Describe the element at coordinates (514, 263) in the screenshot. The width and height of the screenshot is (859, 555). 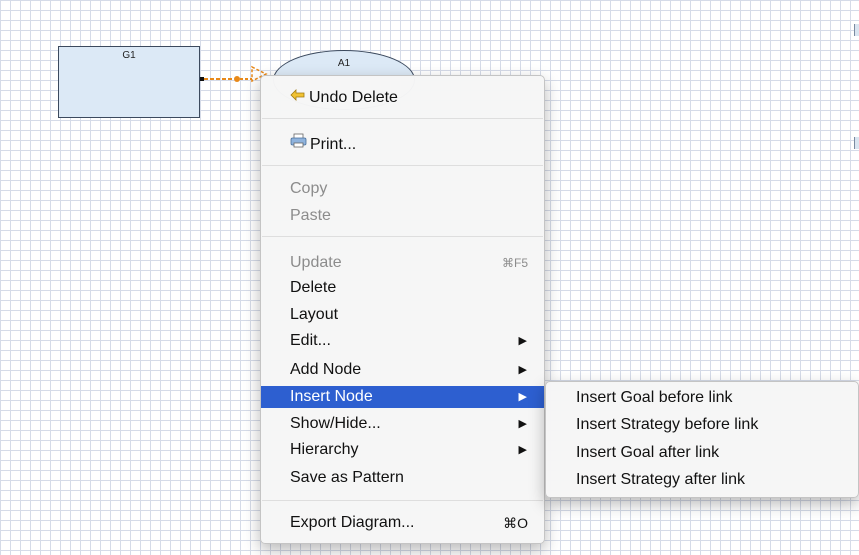
I see `update-shortcut: ⌘F5` at that location.